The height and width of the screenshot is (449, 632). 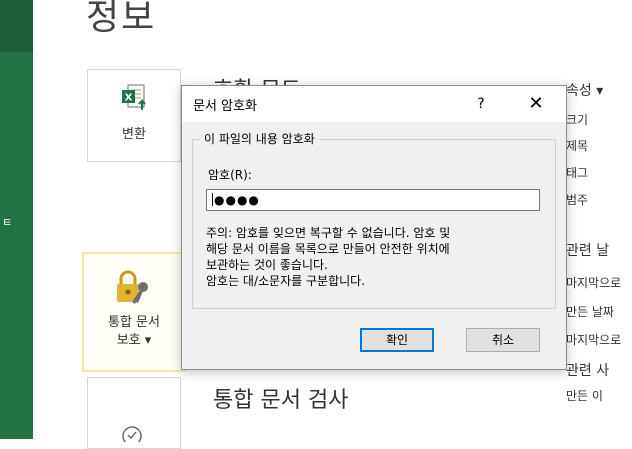 I want to click on dialog-title: 문서 암호화, so click(x=225, y=106).